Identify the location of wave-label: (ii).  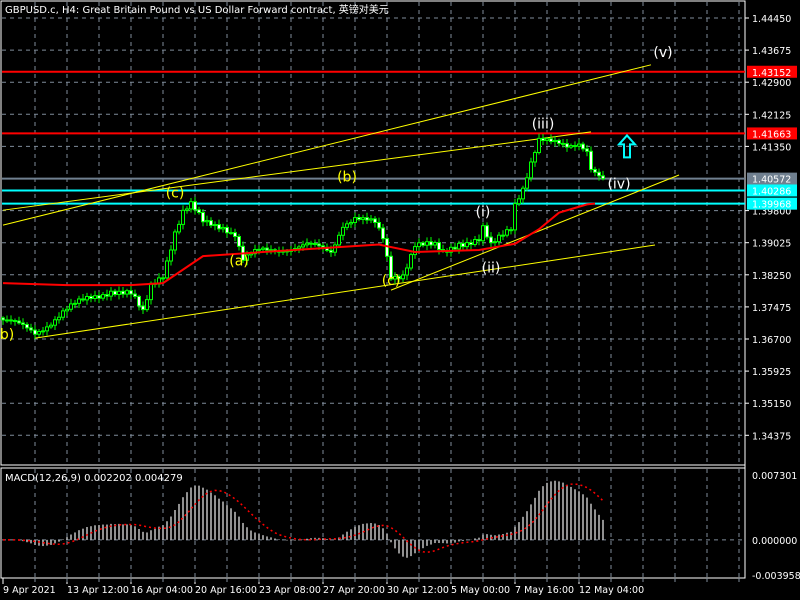
(491, 269).